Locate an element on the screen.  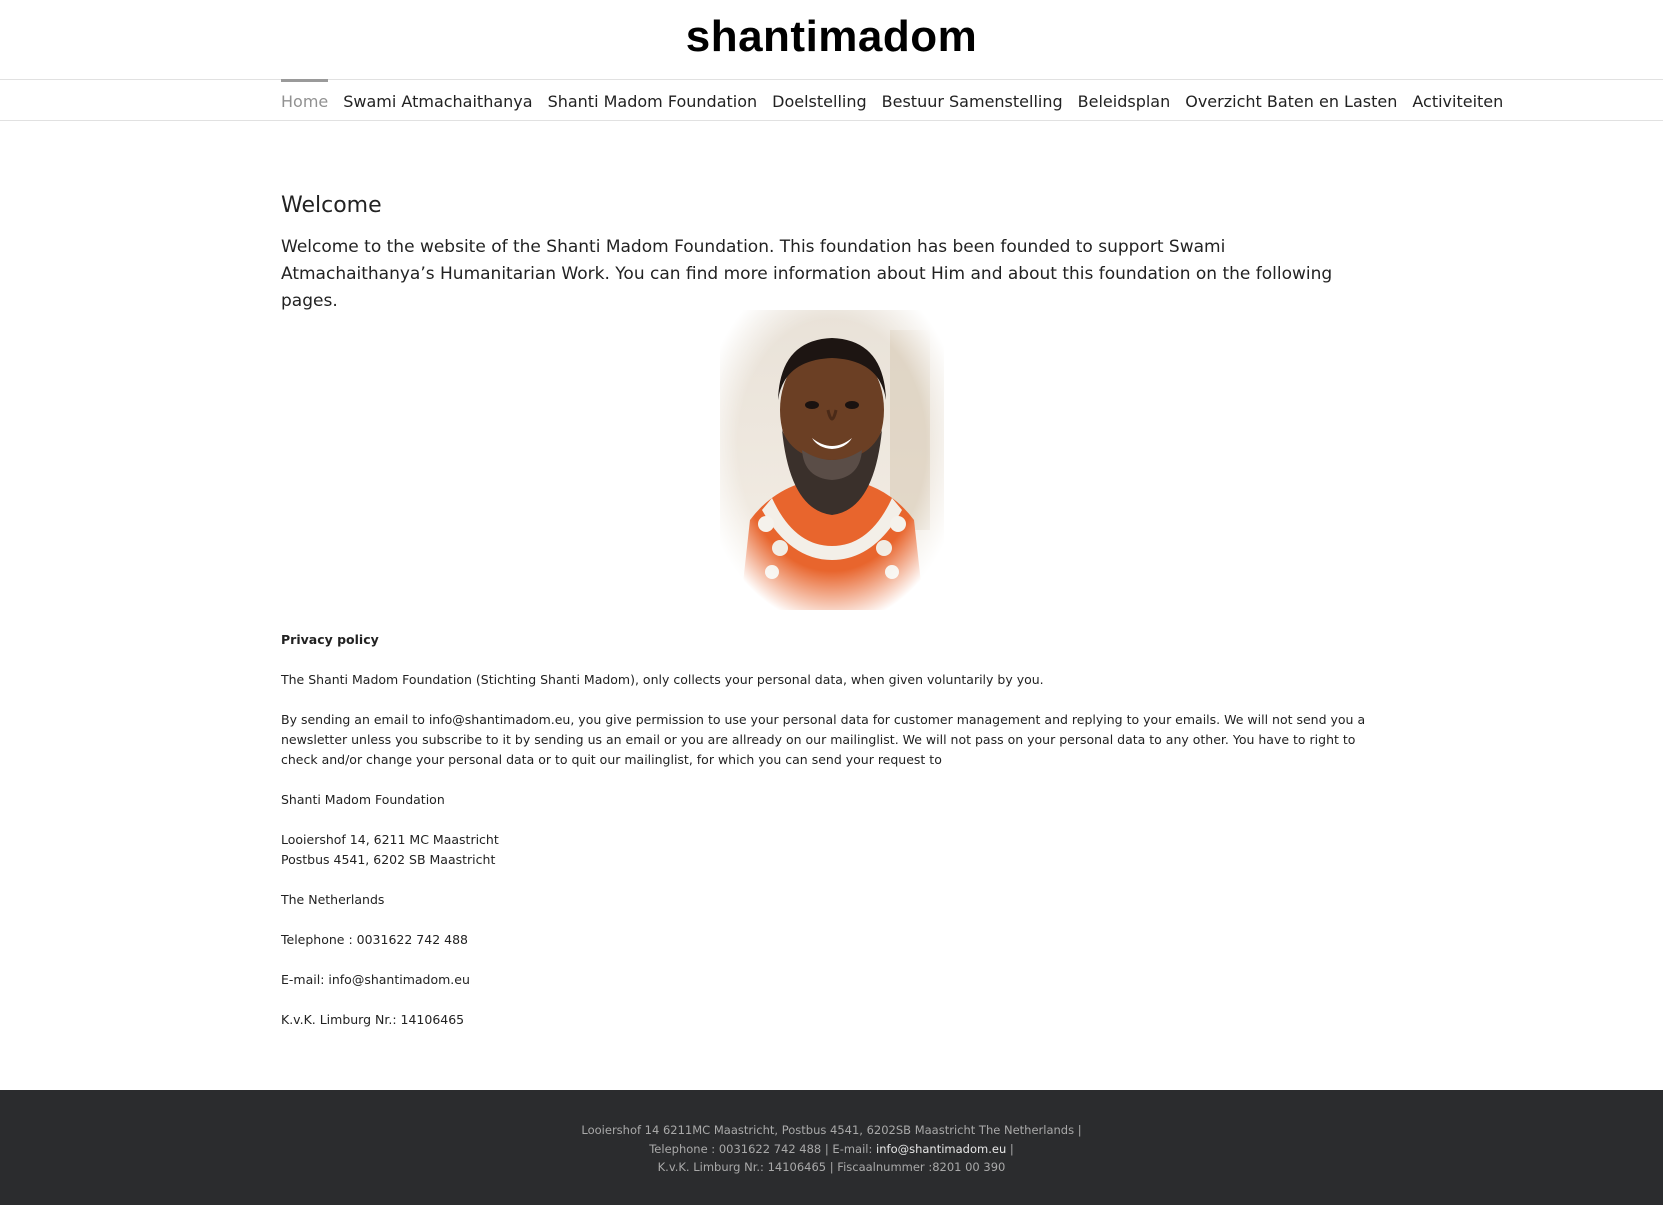
nav-item-activiteiten: Activiteiten is located at coordinates (1457, 100).